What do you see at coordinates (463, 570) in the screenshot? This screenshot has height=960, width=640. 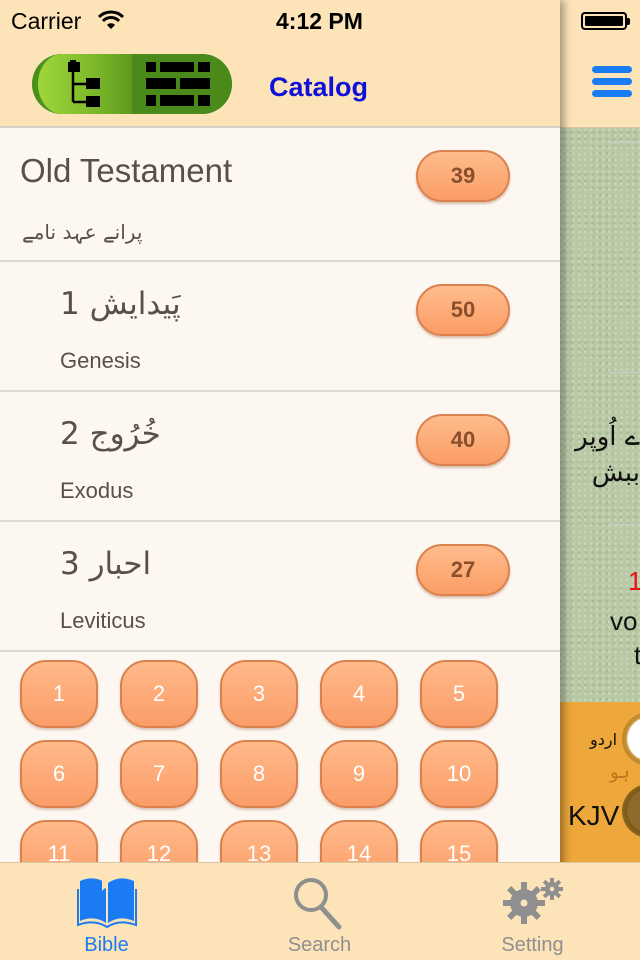 I see `chapter-count-badge: 27` at bounding box center [463, 570].